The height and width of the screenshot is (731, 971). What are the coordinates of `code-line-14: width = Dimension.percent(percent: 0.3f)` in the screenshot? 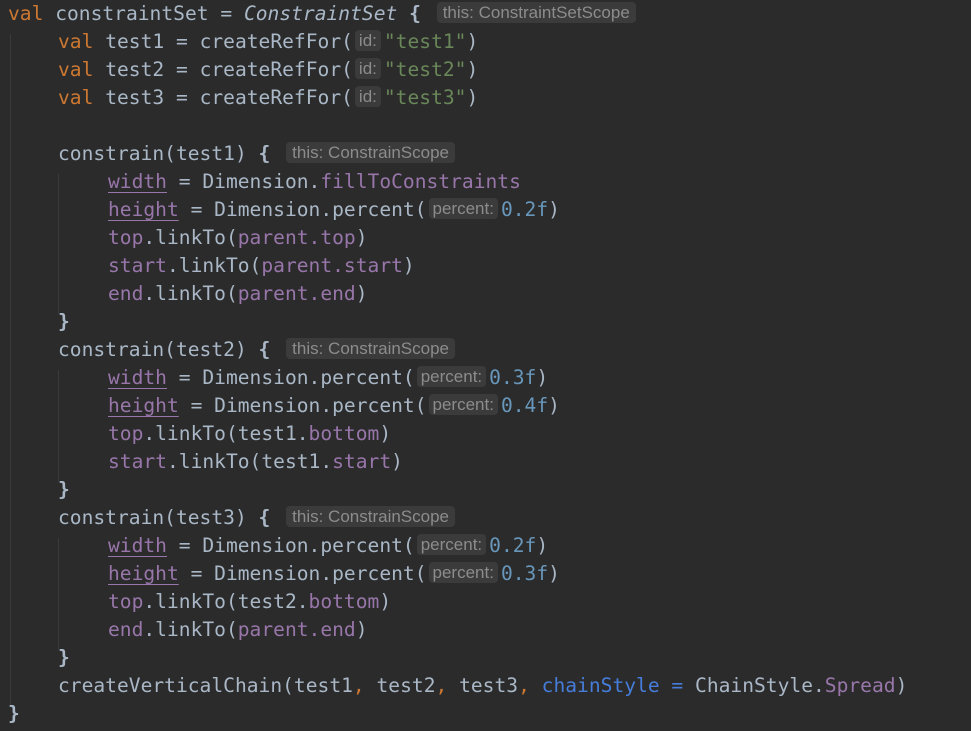 It's located at (328, 378).